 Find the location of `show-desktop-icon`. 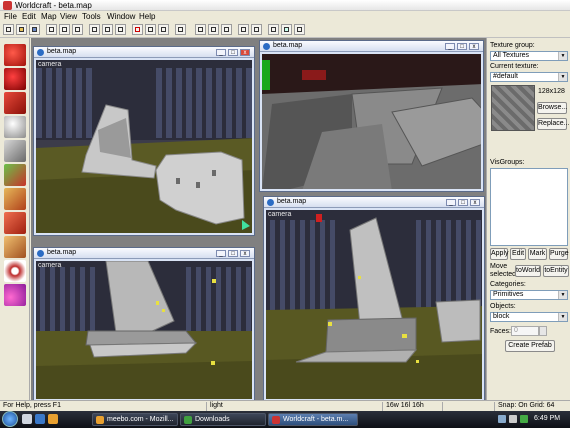

show-desktop-icon is located at coordinates (27, 419).